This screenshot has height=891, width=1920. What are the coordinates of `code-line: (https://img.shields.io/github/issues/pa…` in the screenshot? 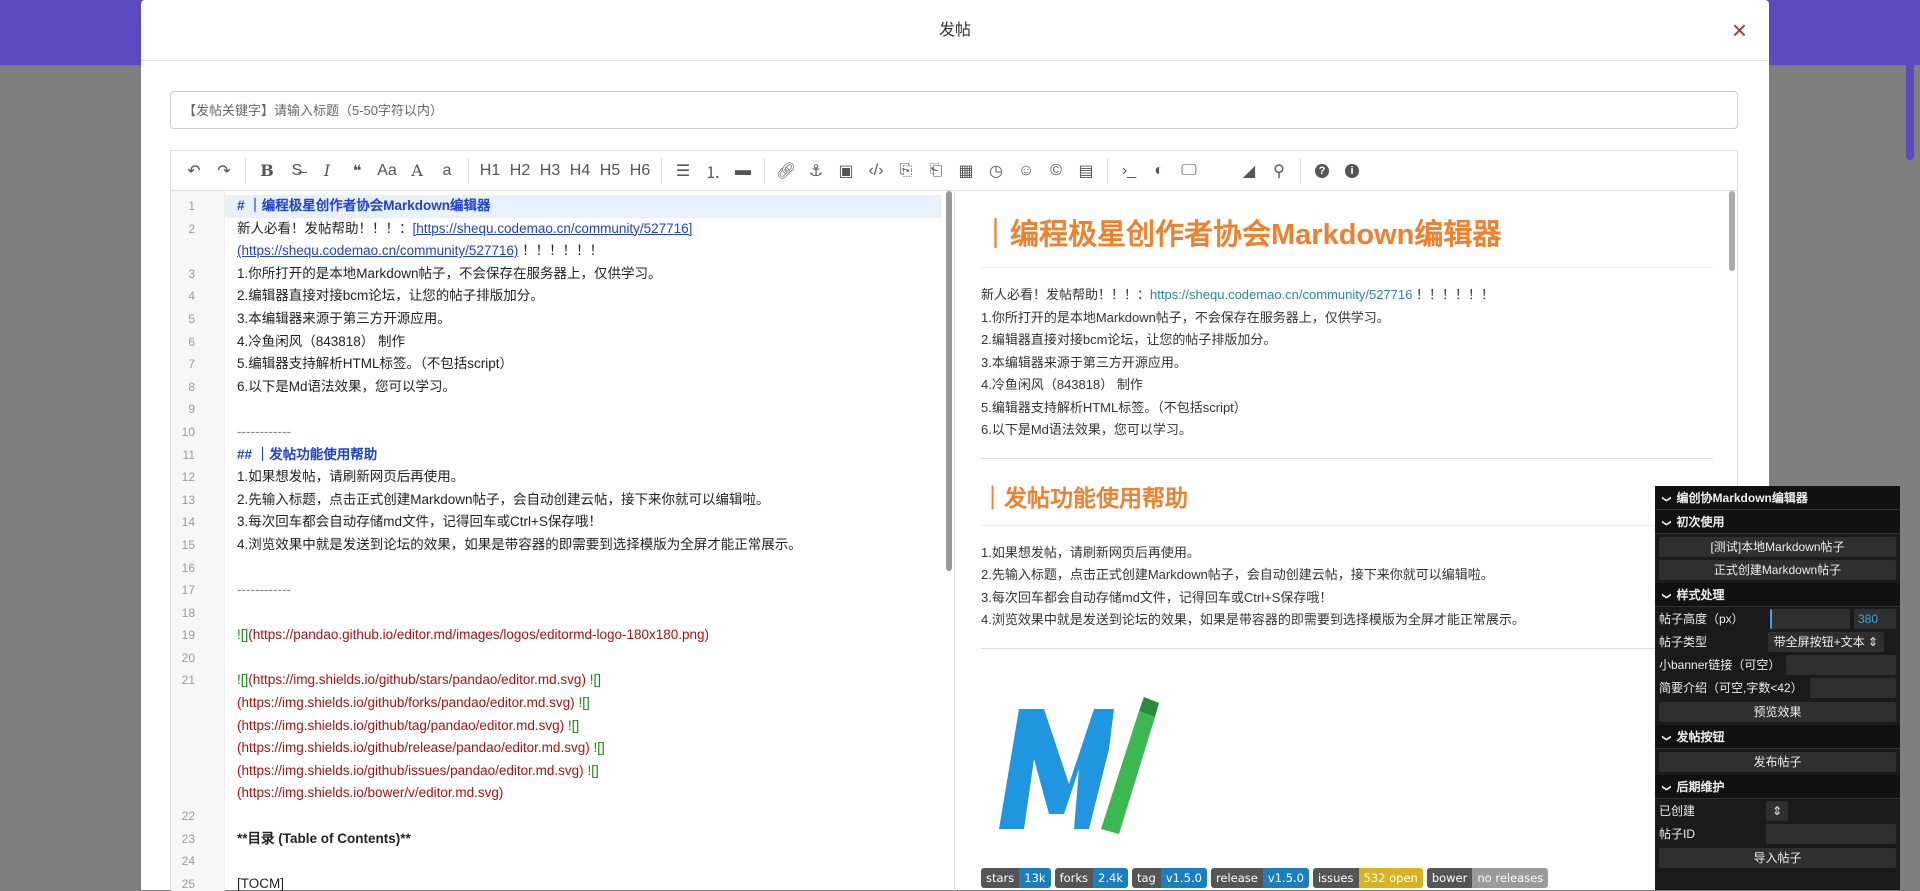 It's located at (556, 771).